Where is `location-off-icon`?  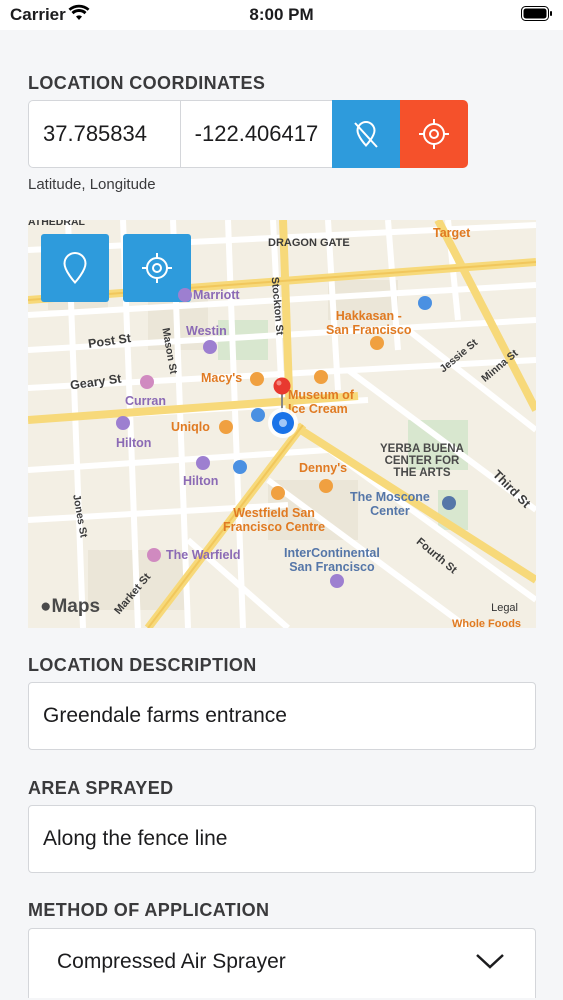 location-off-icon is located at coordinates (366, 134).